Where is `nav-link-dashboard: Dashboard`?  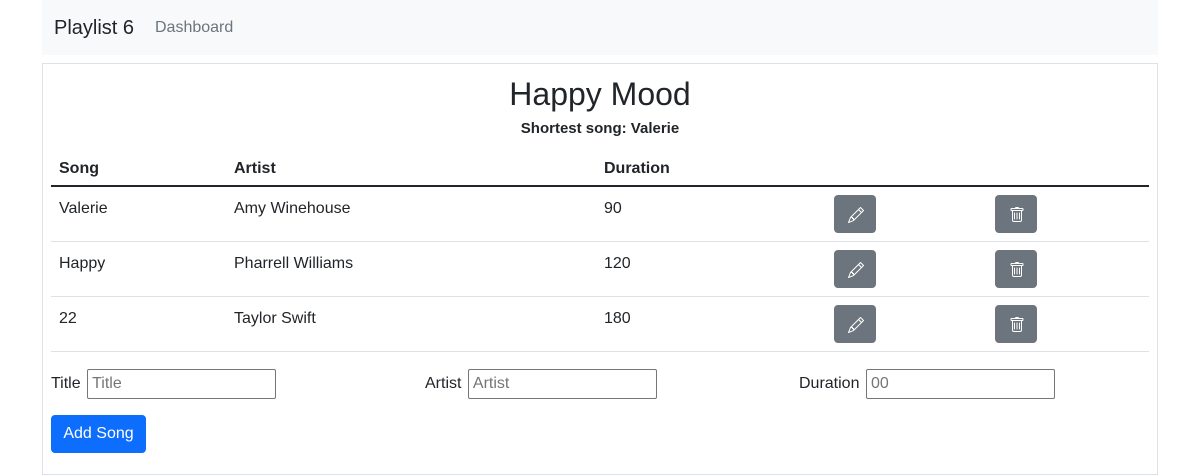 nav-link-dashboard: Dashboard is located at coordinates (194, 28).